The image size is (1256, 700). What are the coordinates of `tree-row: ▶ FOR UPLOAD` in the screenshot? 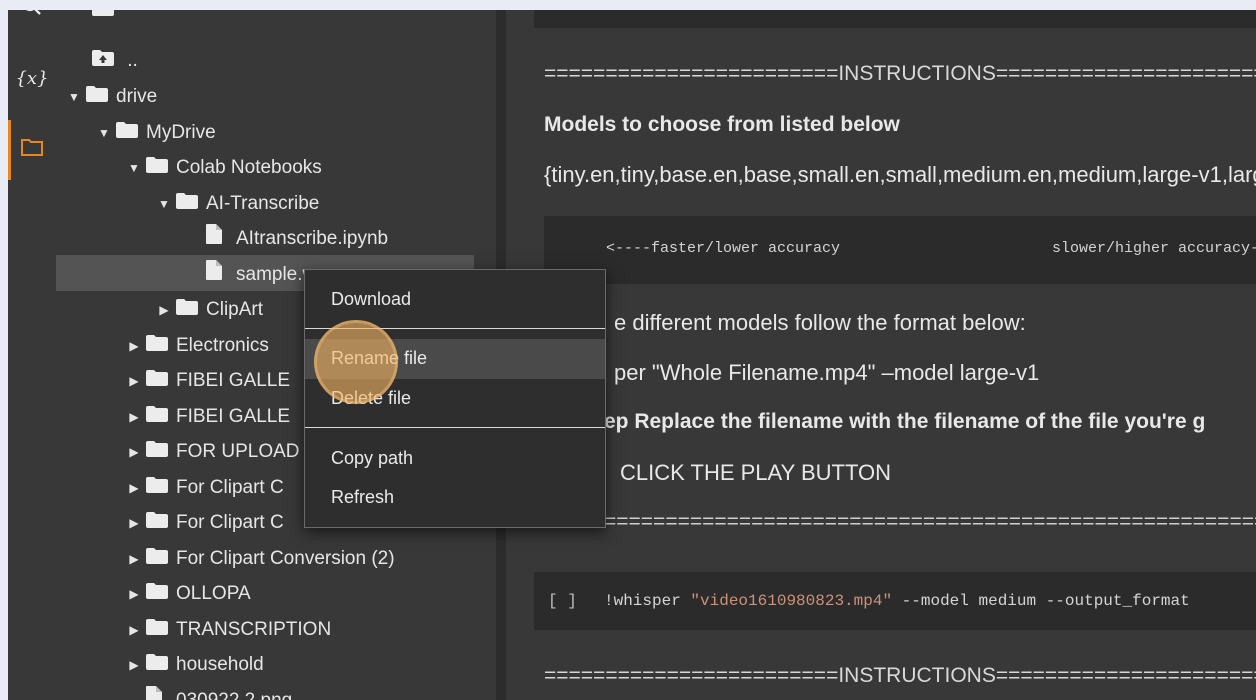 It's located at (211, 452).